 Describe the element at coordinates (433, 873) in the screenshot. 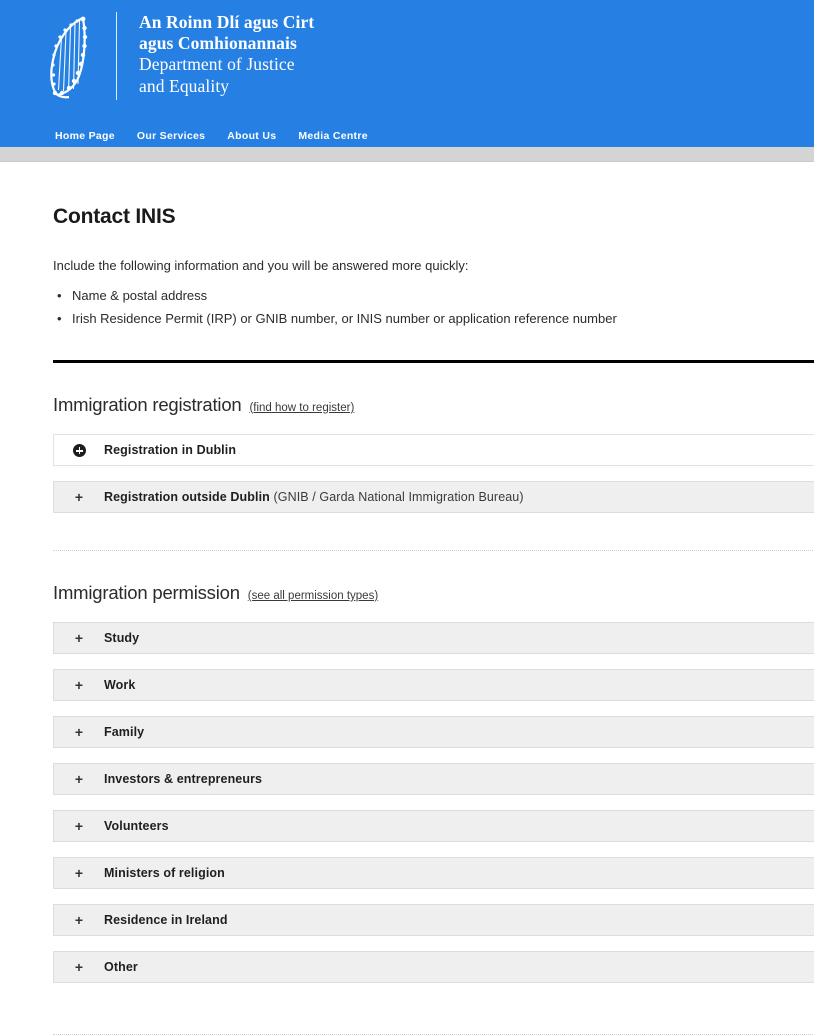

I see `accordion-row-ministers-of-religion: + Ministers of religion` at that location.